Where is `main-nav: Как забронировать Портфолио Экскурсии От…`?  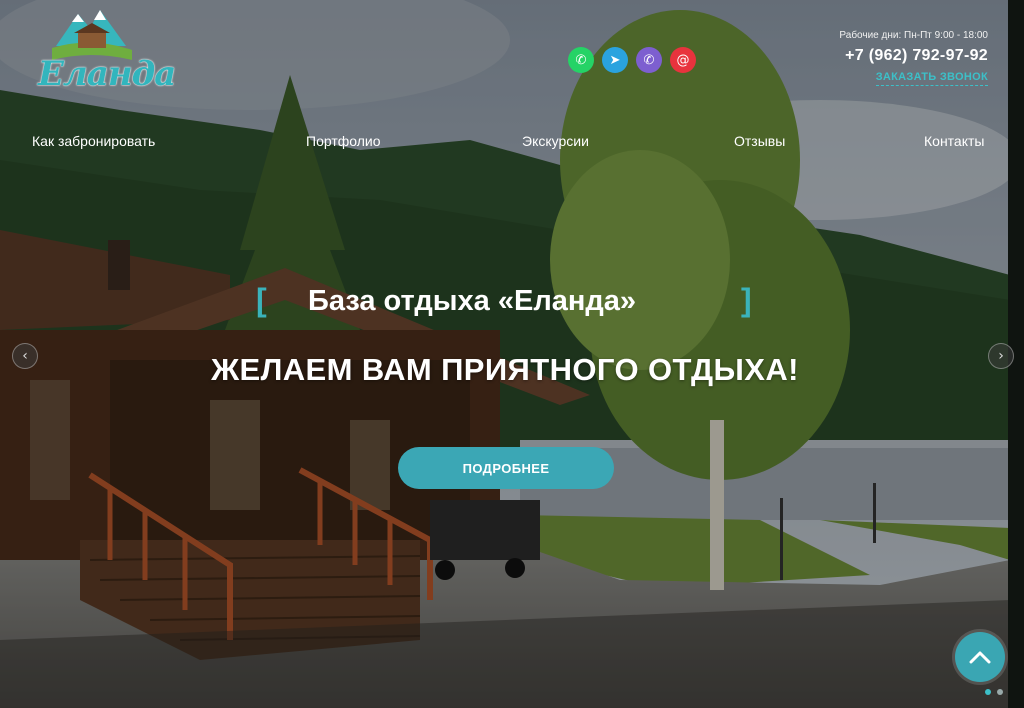 main-nav: Как забронировать Портфолио Экскурсии От… is located at coordinates (512, 143).